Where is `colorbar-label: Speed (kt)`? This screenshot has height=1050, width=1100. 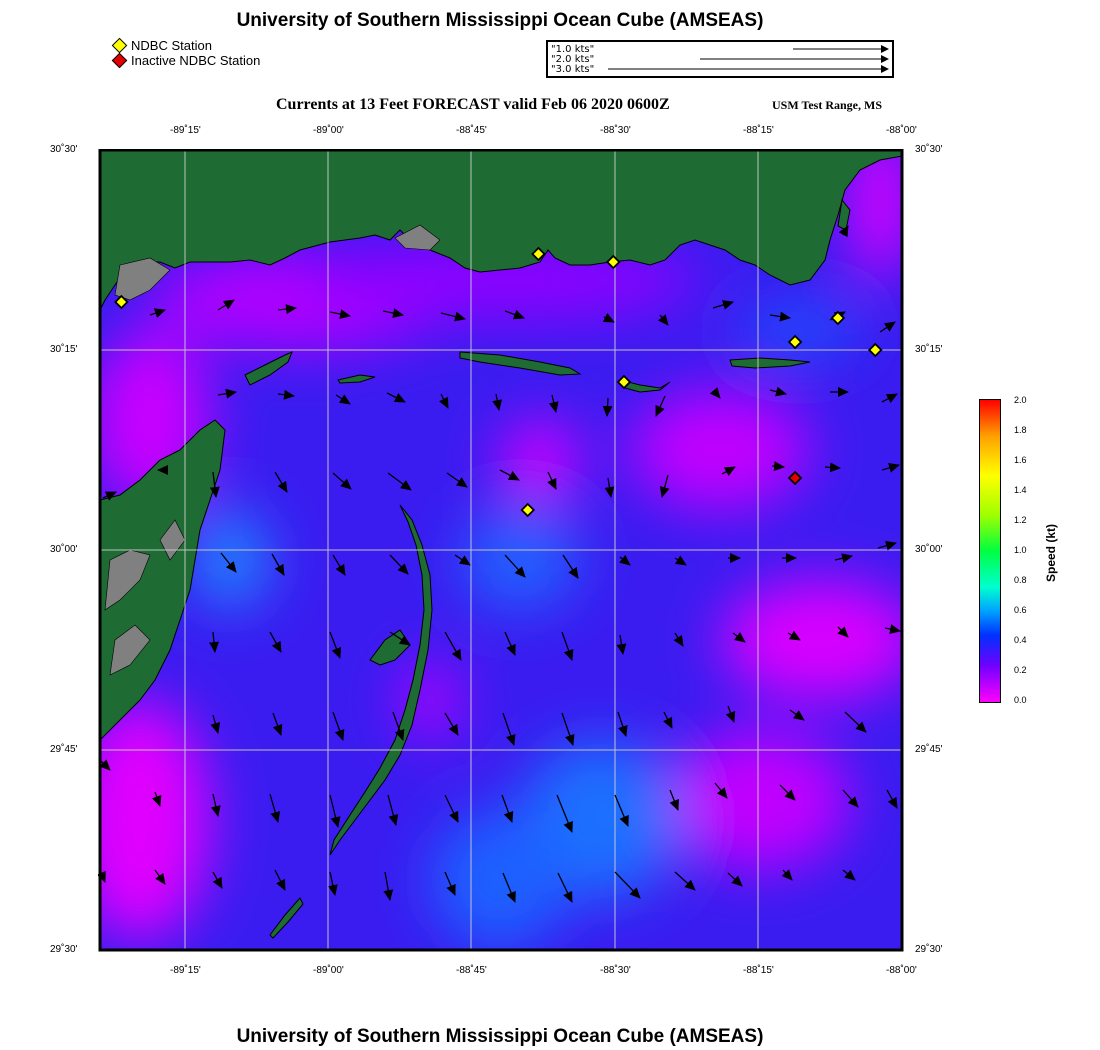
colorbar-label: Speed (kt) is located at coordinates (1051, 552).